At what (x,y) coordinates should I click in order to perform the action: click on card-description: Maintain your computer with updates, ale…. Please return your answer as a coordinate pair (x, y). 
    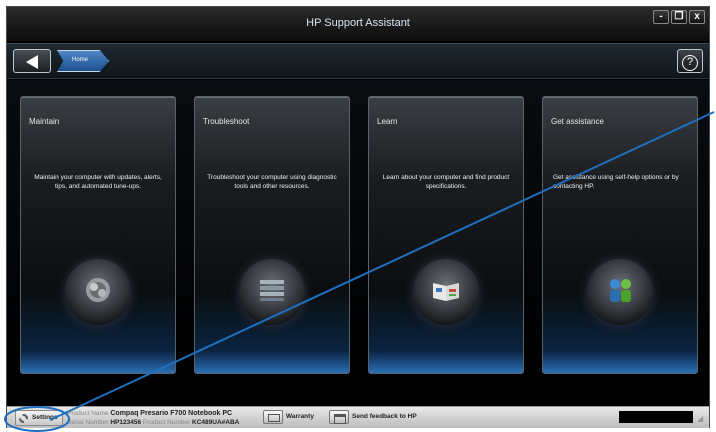
    Looking at the image, I should click on (98, 182).